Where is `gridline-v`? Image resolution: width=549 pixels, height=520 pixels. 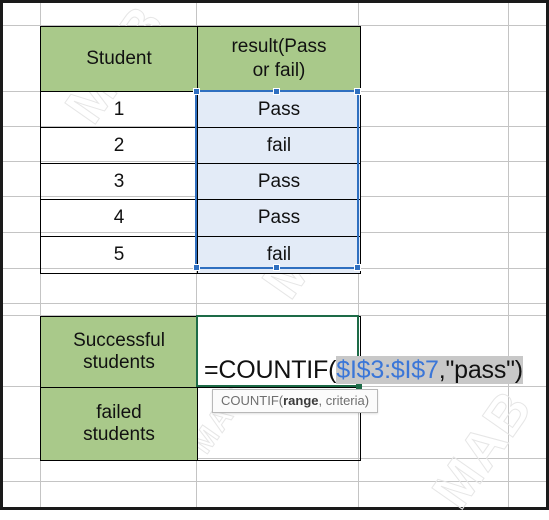
gridline-v is located at coordinates (508, 255).